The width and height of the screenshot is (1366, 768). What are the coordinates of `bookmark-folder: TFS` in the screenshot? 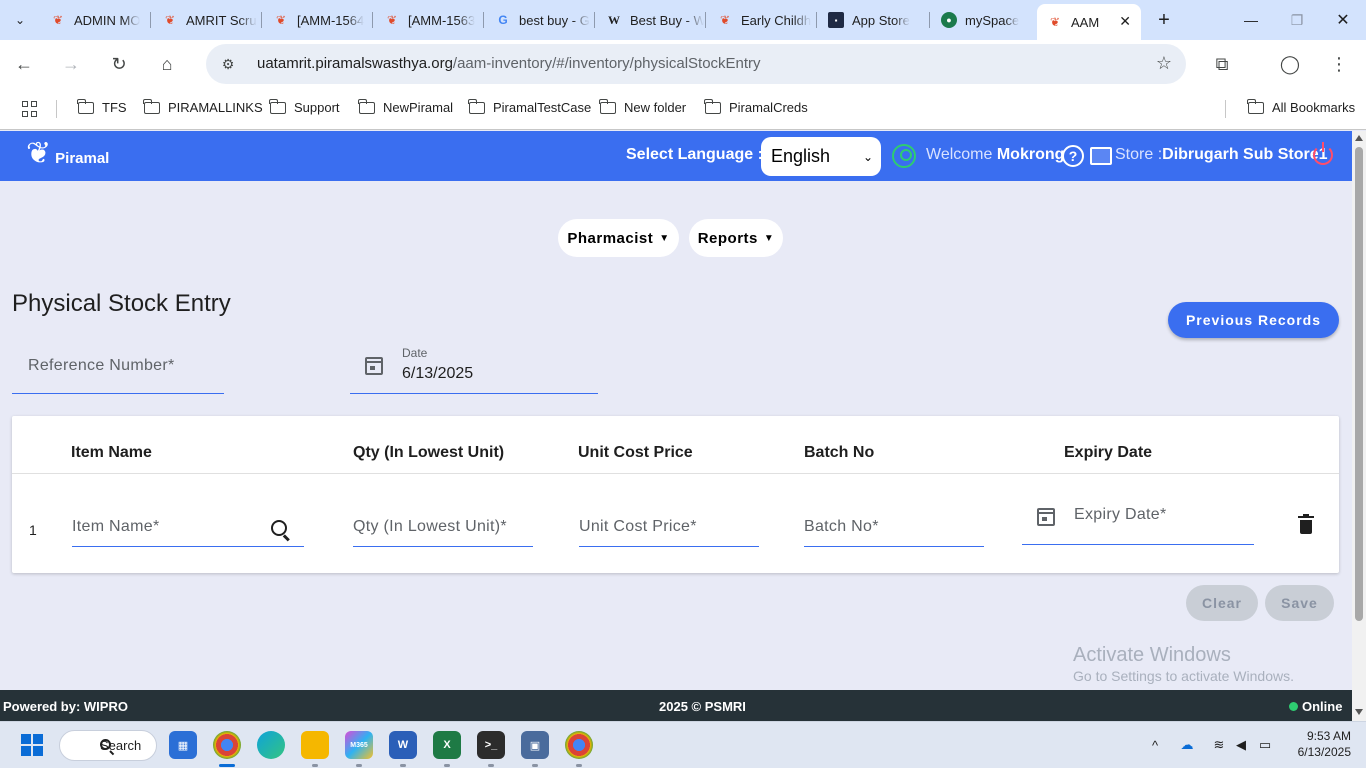 It's located at (102, 106).